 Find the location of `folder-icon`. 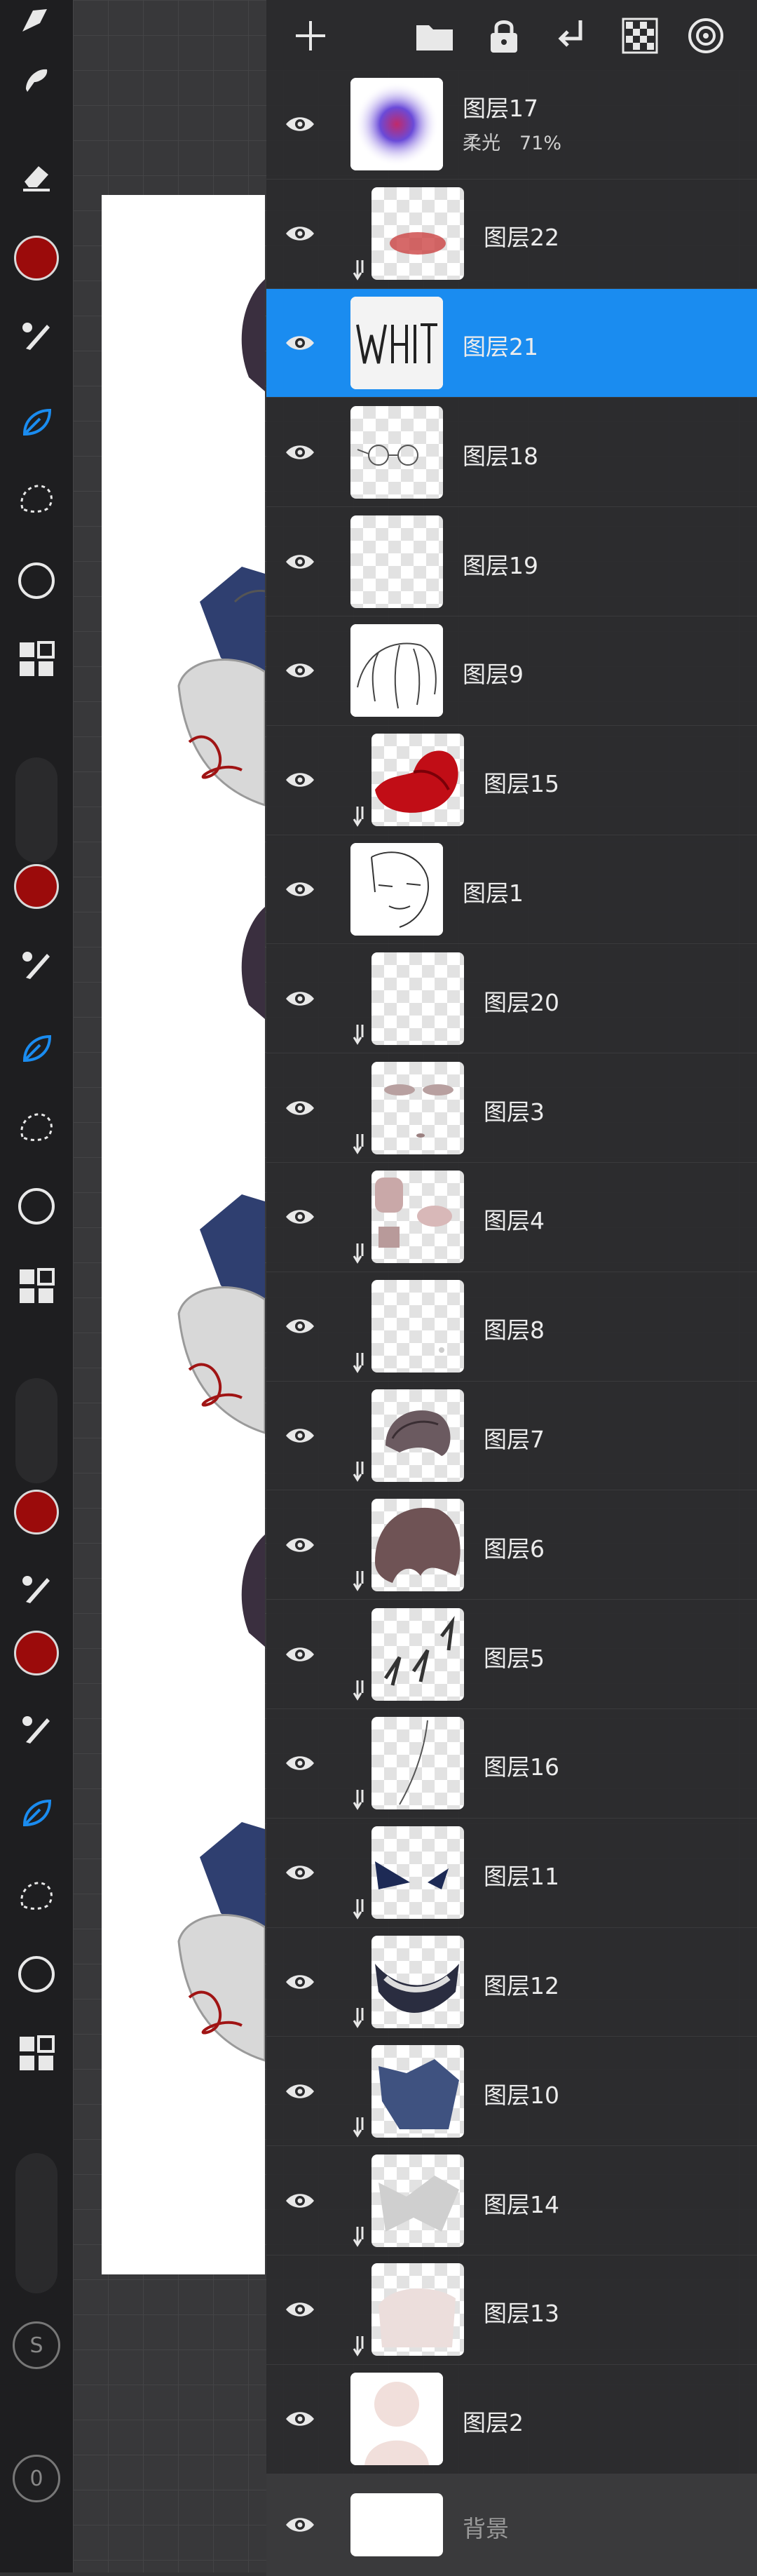

folder-icon is located at coordinates (434, 35).